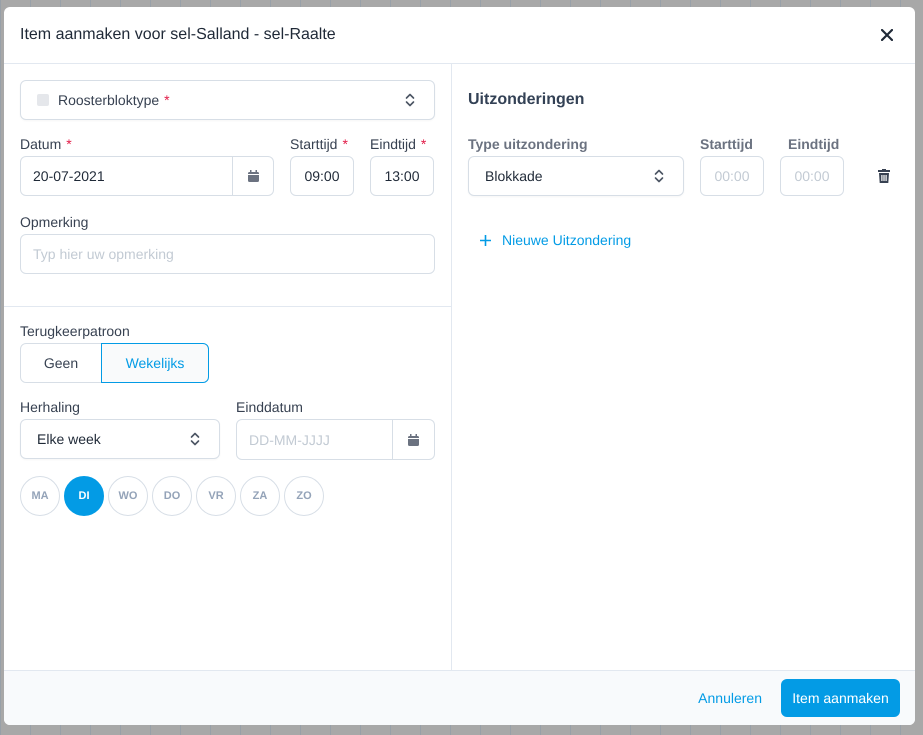  What do you see at coordinates (314, 439) in the screenshot?
I see `end-date-field: DD-MM-JJJJ` at bounding box center [314, 439].